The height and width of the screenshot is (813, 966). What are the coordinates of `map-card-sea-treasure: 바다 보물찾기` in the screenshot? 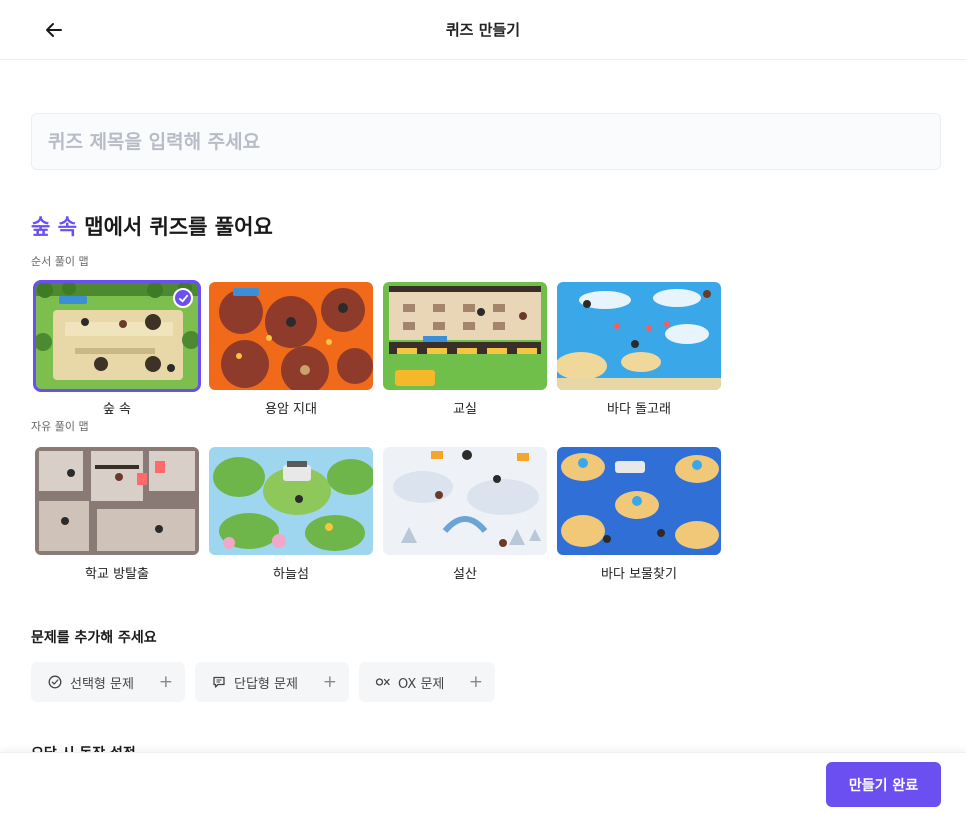 It's located at (639, 514).